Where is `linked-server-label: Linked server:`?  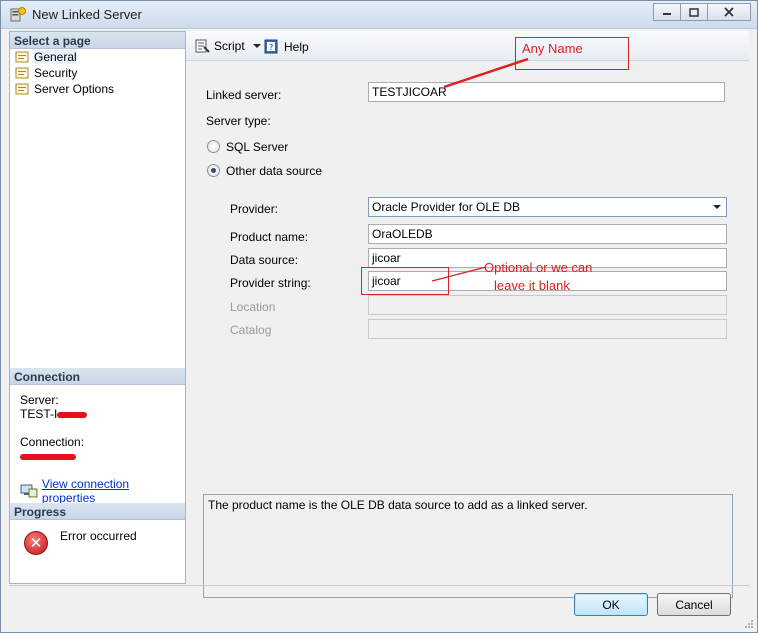
linked-server-label: Linked server: is located at coordinates (244, 95).